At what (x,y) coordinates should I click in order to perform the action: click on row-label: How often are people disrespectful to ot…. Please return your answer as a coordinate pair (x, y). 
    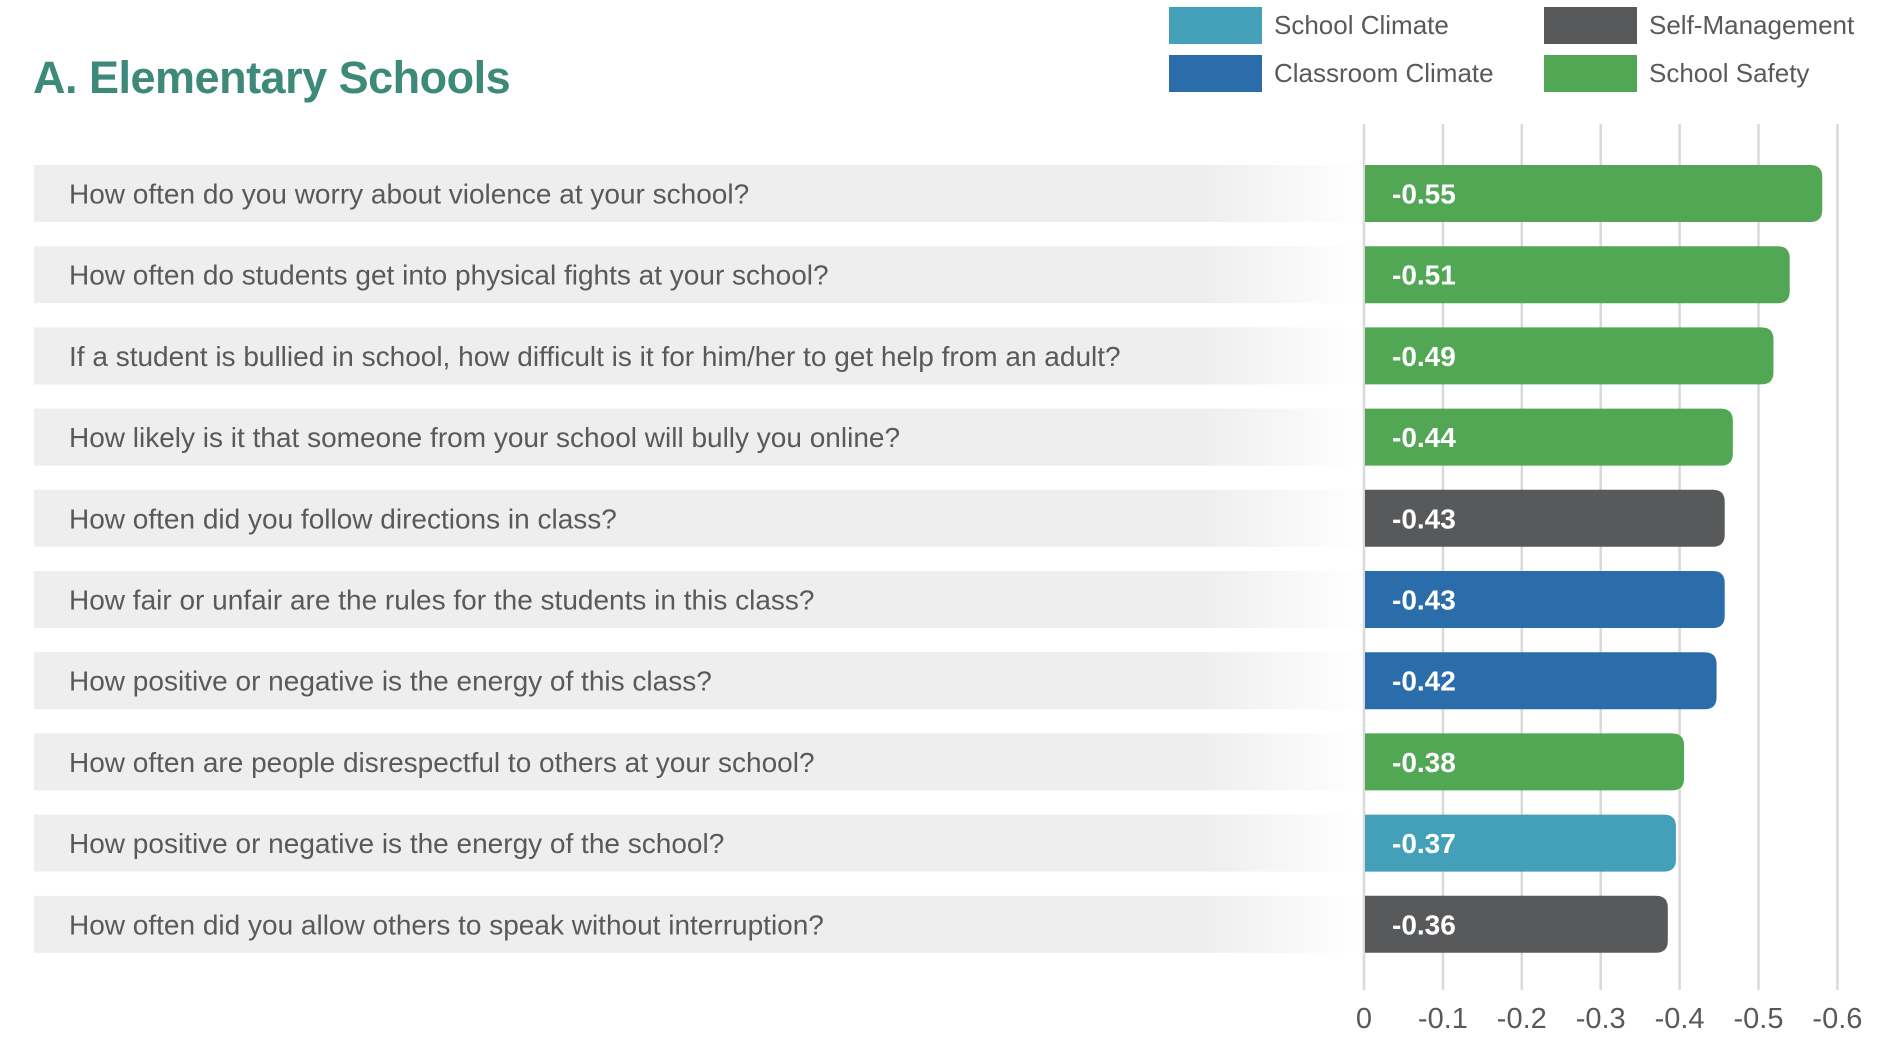
    Looking at the image, I should click on (442, 762).